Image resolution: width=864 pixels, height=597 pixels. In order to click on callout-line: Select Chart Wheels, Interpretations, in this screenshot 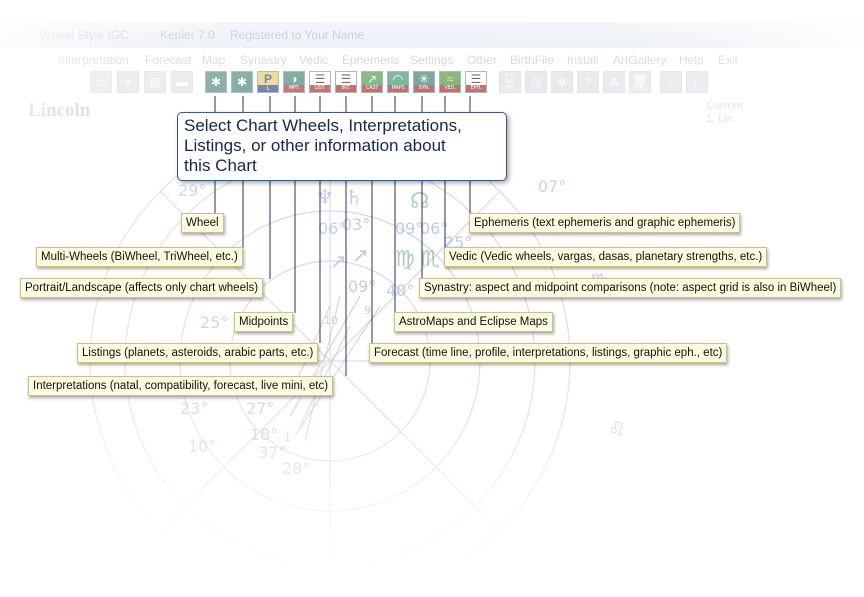, I will do `click(323, 125)`.